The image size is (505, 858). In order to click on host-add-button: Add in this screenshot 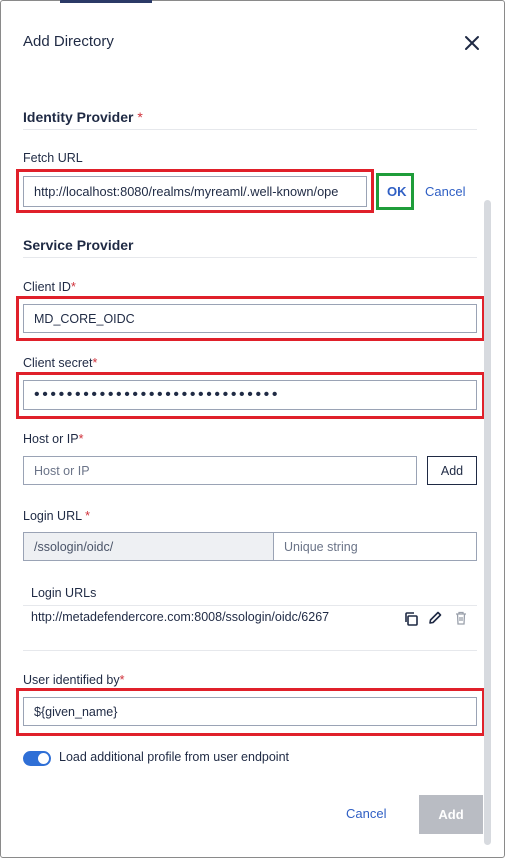, I will do `click(452, 470)`.